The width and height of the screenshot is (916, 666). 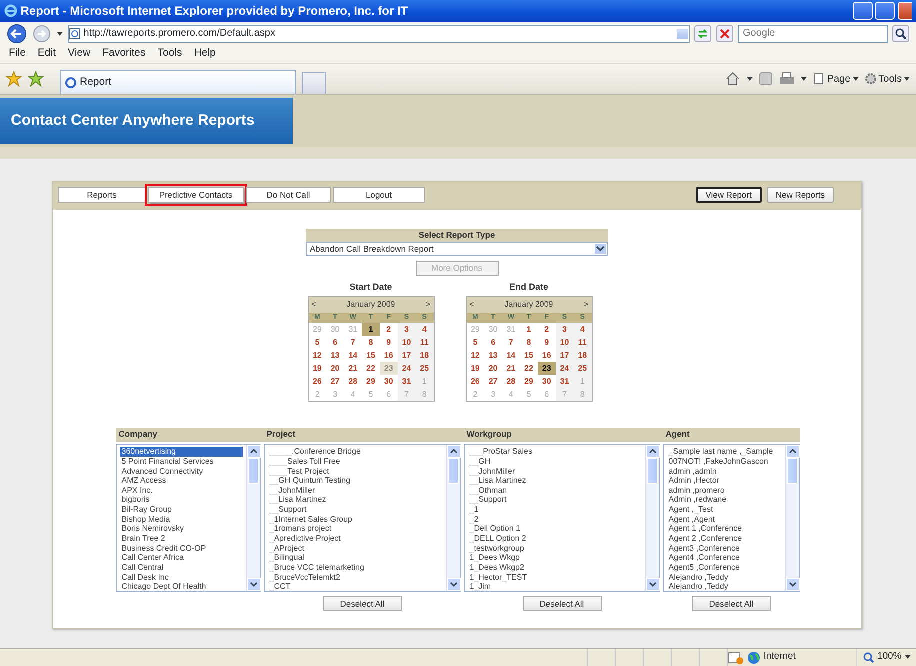 I want to click on calendar-day: 9, so click(x=547, y=342).